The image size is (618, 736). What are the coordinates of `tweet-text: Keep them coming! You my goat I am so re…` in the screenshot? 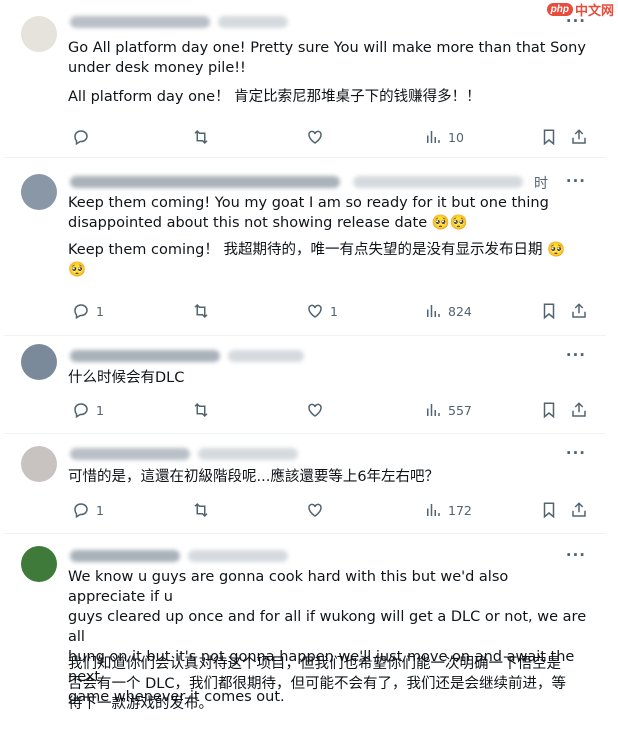 It's located at (308, 213).